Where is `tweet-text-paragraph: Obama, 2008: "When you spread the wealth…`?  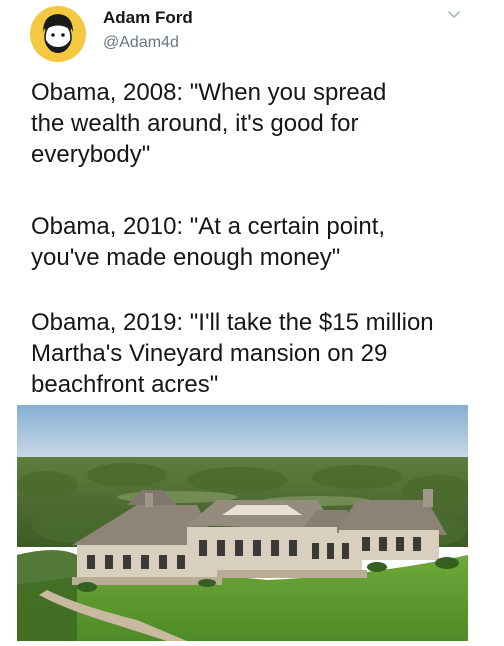 tweet-text-paragraph: Obama, 2008: "When you spread the wealth… is located at coordinates (209, 123).